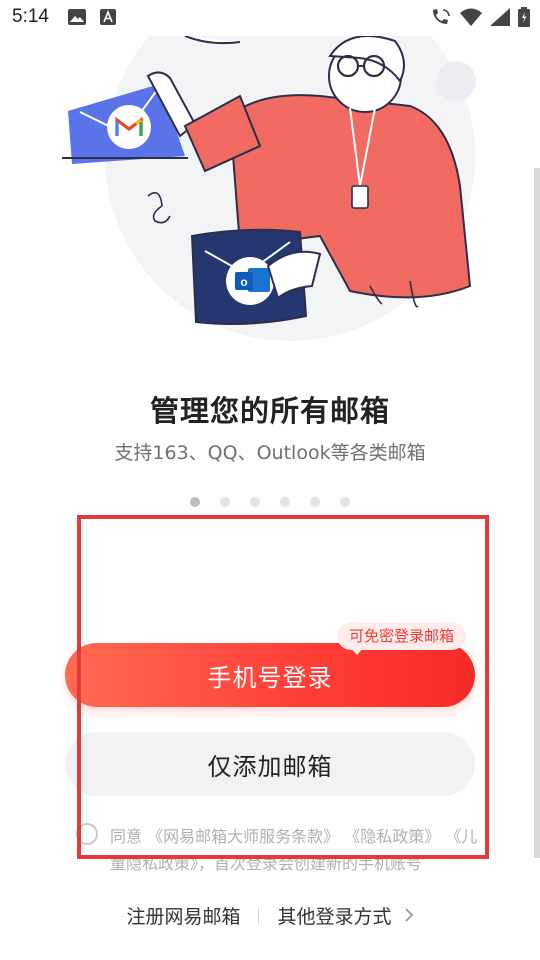  Describe the element at coordinates (500, 17) in the screenshot. I see `signal-icon` at that location.